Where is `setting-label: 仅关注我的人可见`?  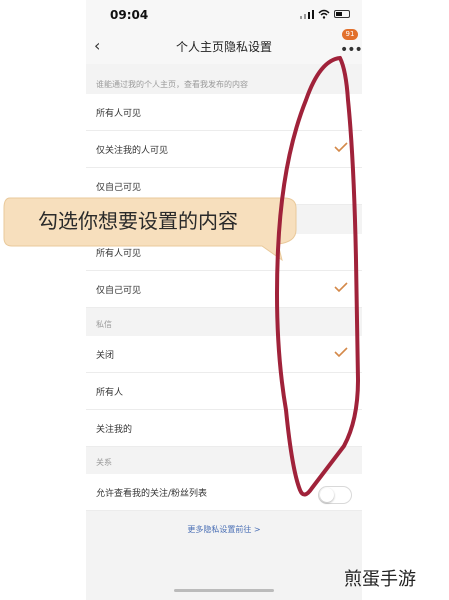 setting-label: 仅关注我的人可见 is located at coordinates (132, 151).